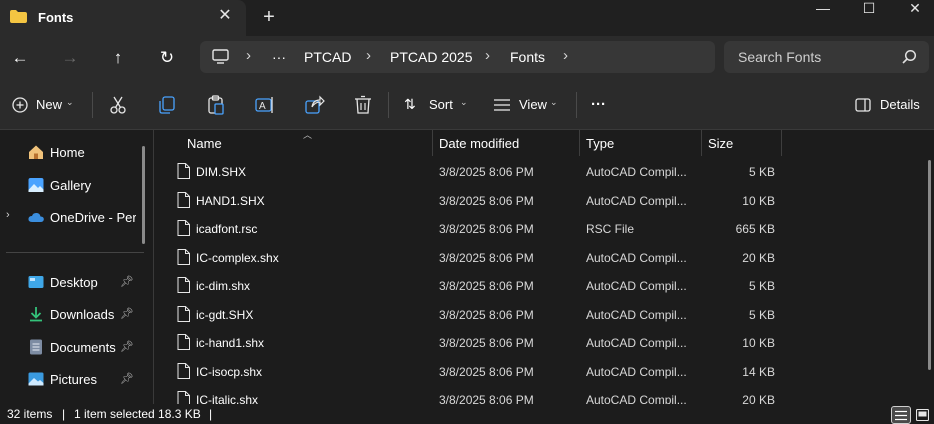  What do you see at coordinates (225, 16) in the screenshot?
I see `close-tab-icon: ✕` at bounding box center [225, 16].